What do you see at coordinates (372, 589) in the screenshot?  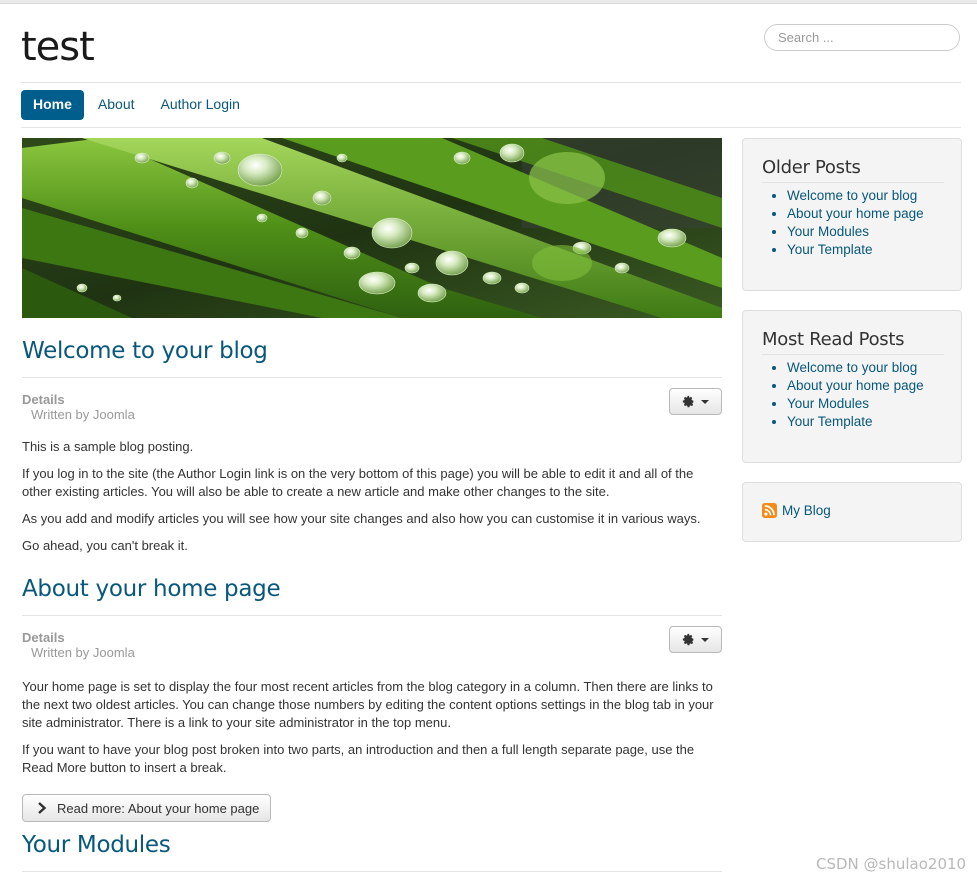 I see `article-title: About your home page` at bounding box center [372, 589].